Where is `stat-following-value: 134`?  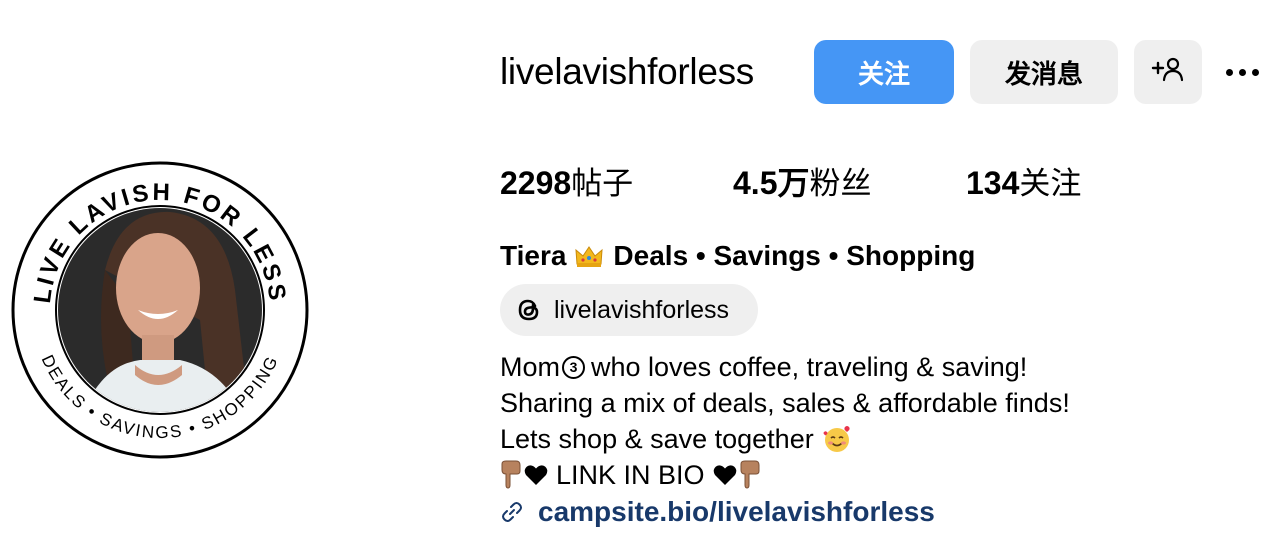 stat-following-value: 134 is located at coordinates (993, 183).